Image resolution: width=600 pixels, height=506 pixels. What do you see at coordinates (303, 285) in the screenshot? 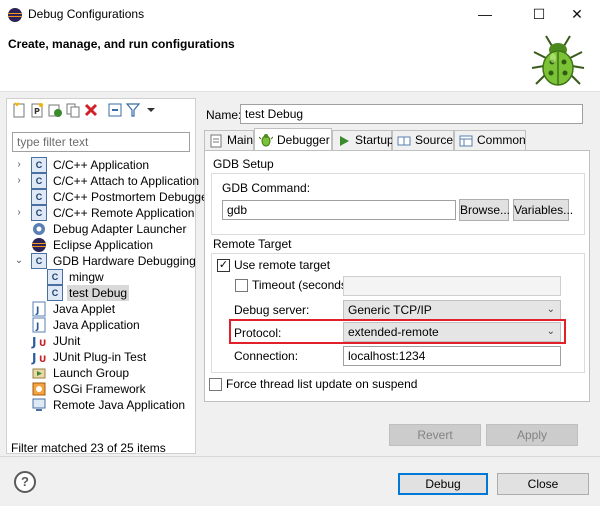
I see `timeout-label: Timeout (seconds):` at bounding box center [303, 285].